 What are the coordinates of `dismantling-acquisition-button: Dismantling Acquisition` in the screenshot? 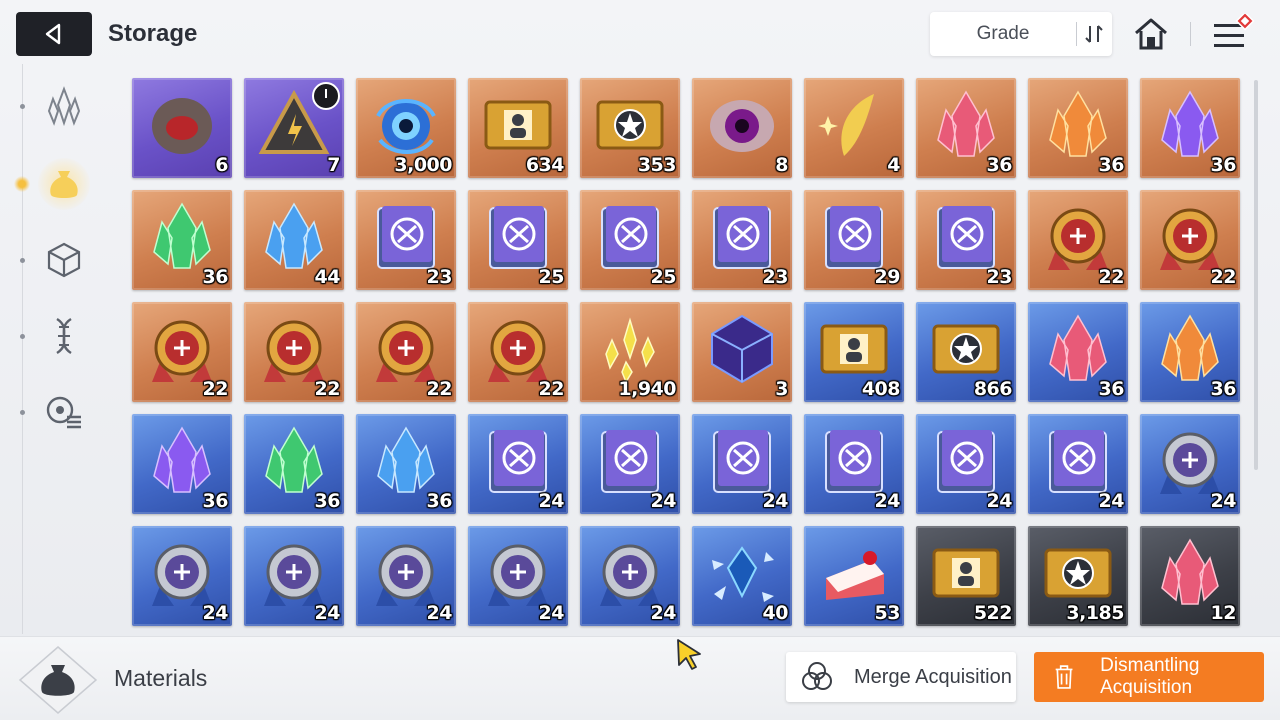 It's located at (1149, 677).